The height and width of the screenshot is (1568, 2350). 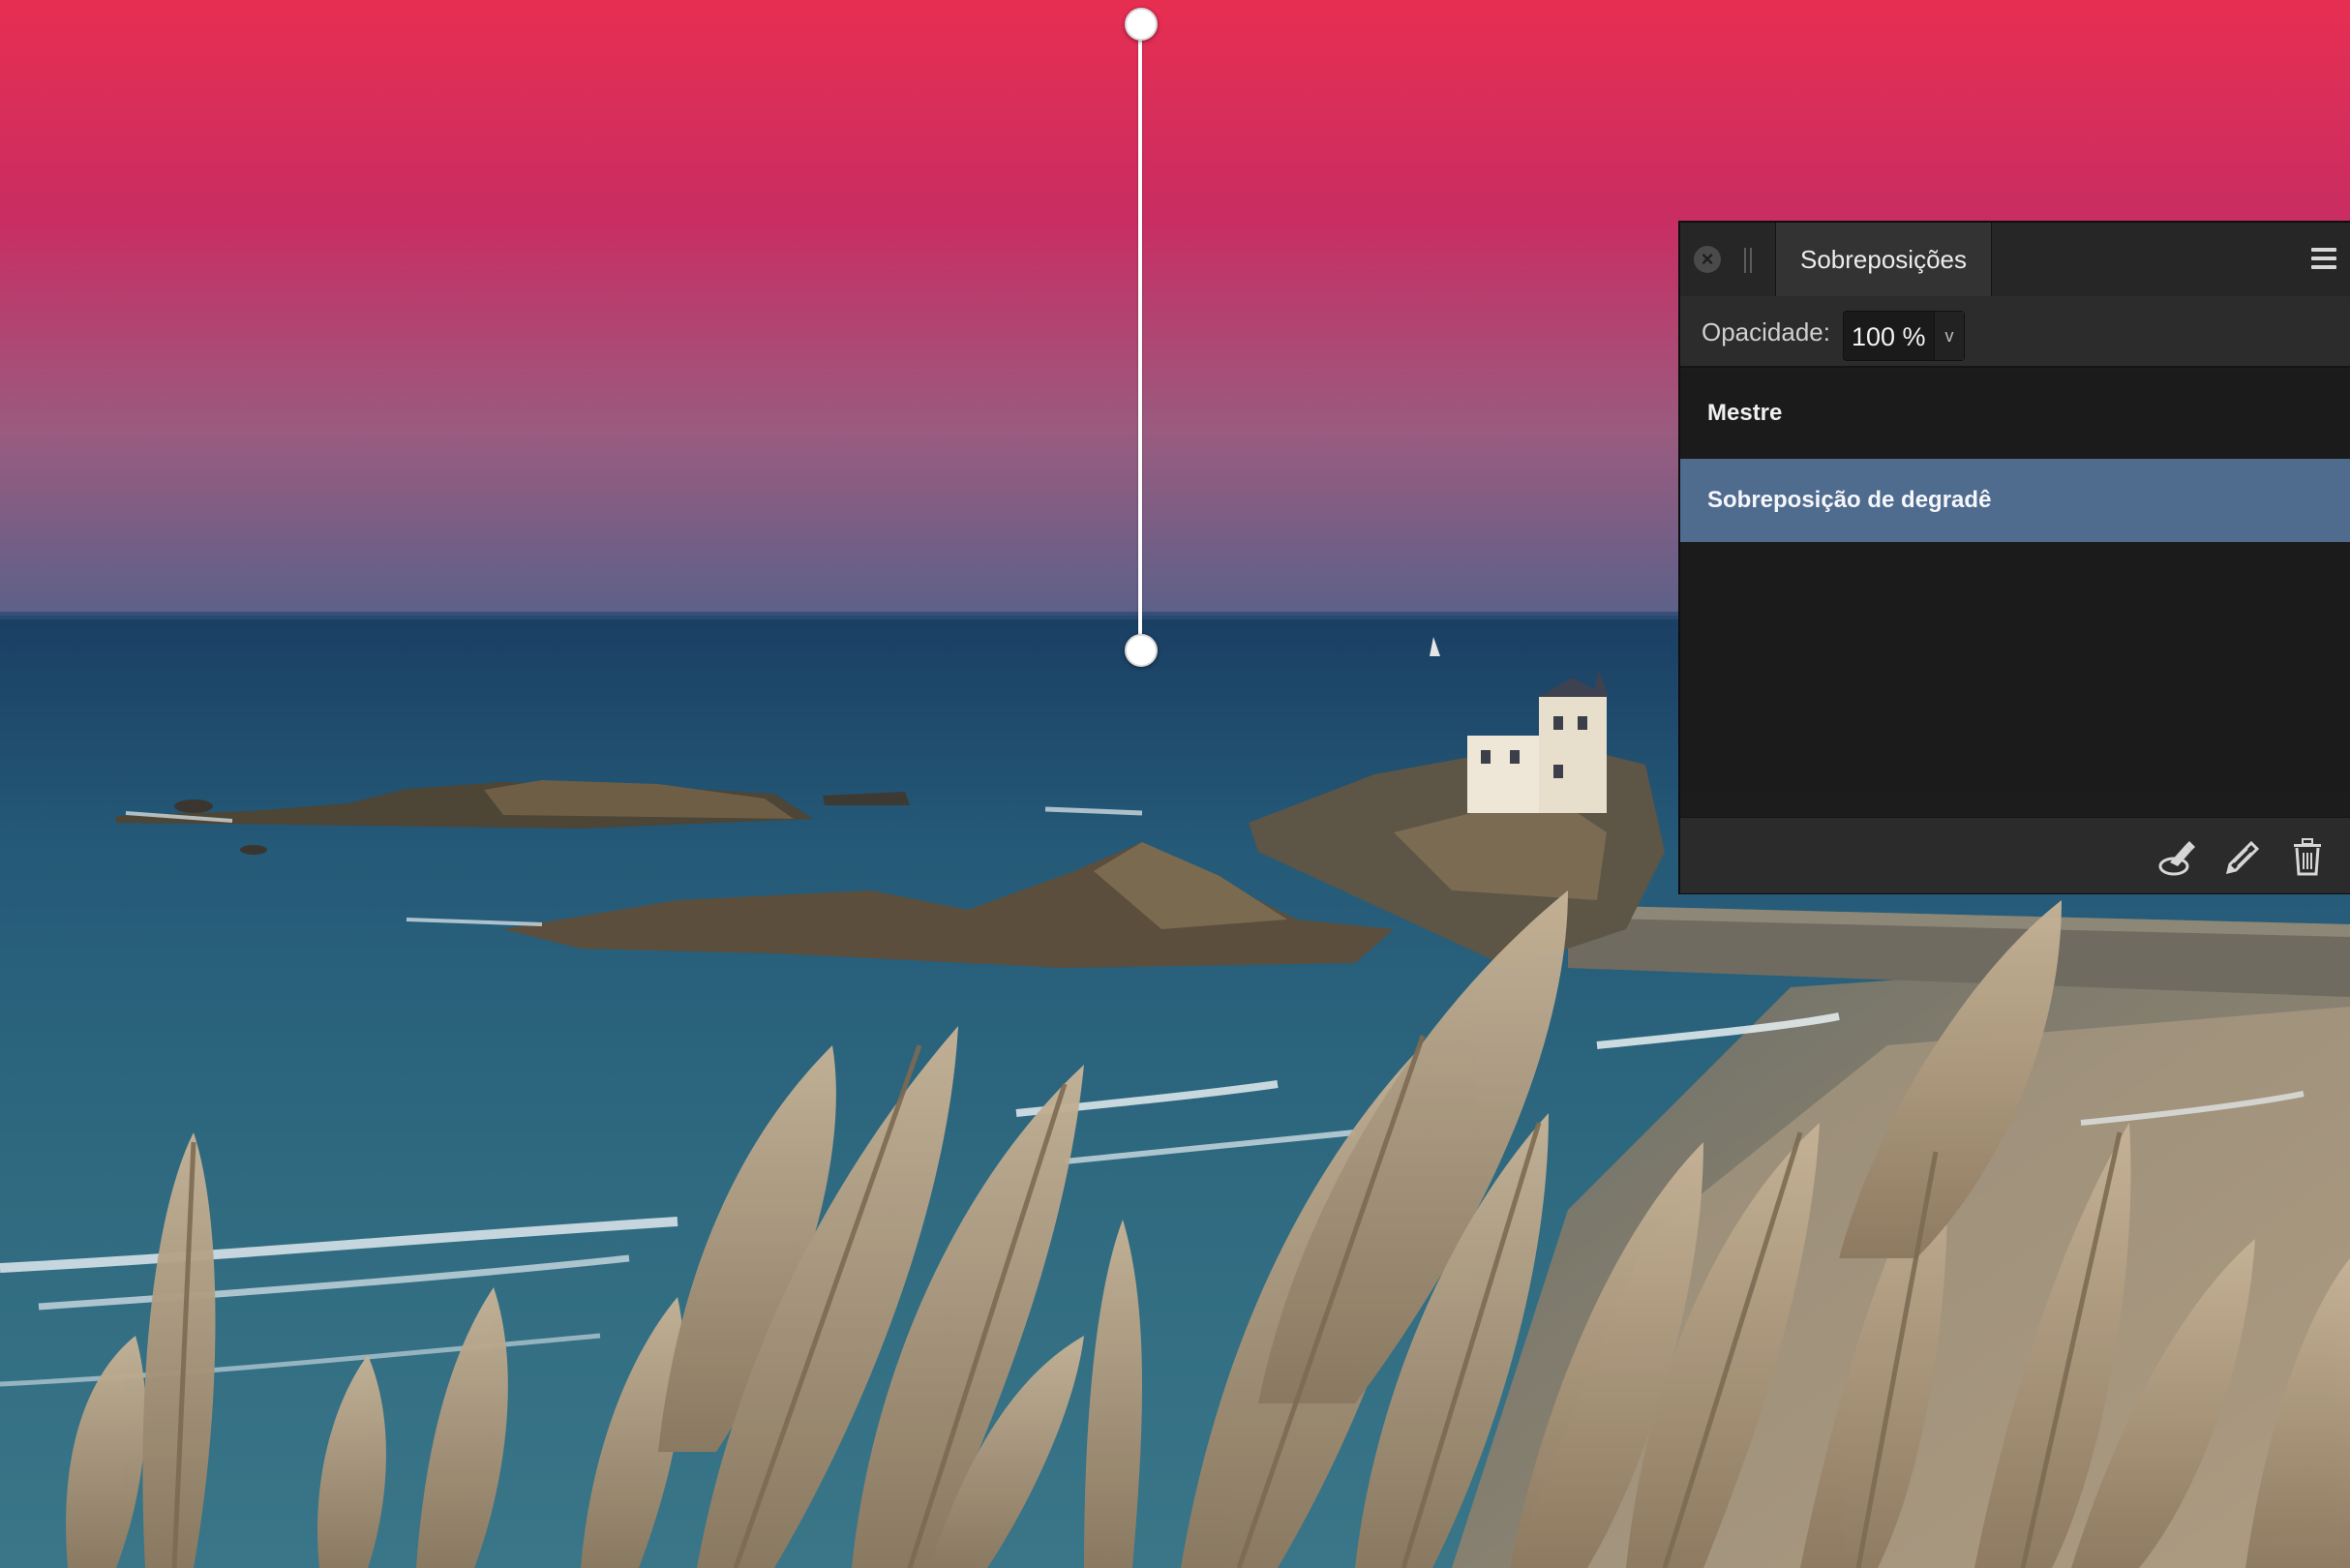 What do you see at coordinates (2307, 856) in the screenshot?
I see `trash-icon` at bounding box center [2307, 856].